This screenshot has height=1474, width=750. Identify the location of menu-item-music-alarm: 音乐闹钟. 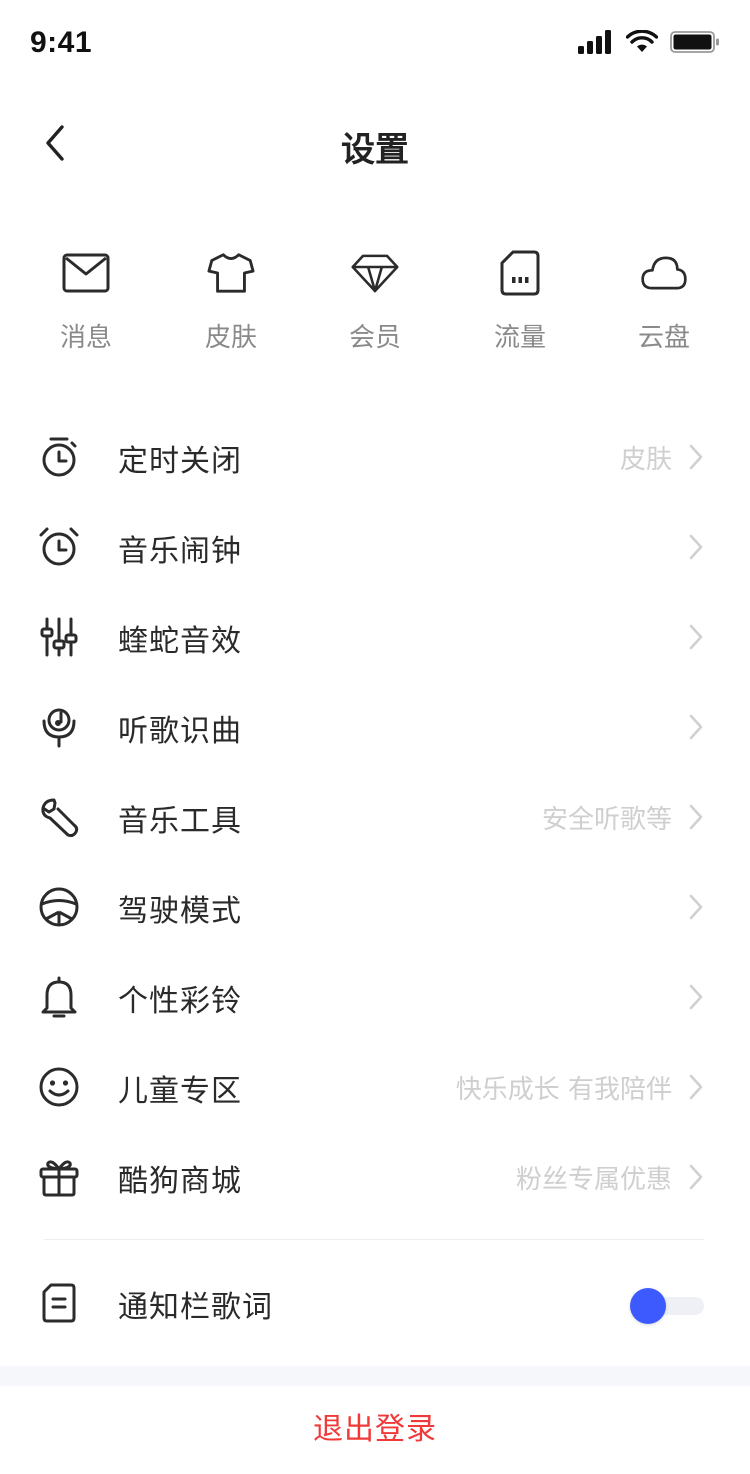
(375, 547).